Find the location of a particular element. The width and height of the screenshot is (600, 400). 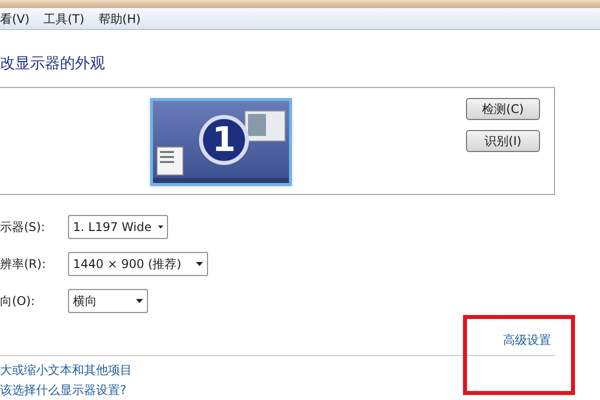

dropdown: 1. L197 Wide is located at coordinates (118, 226).